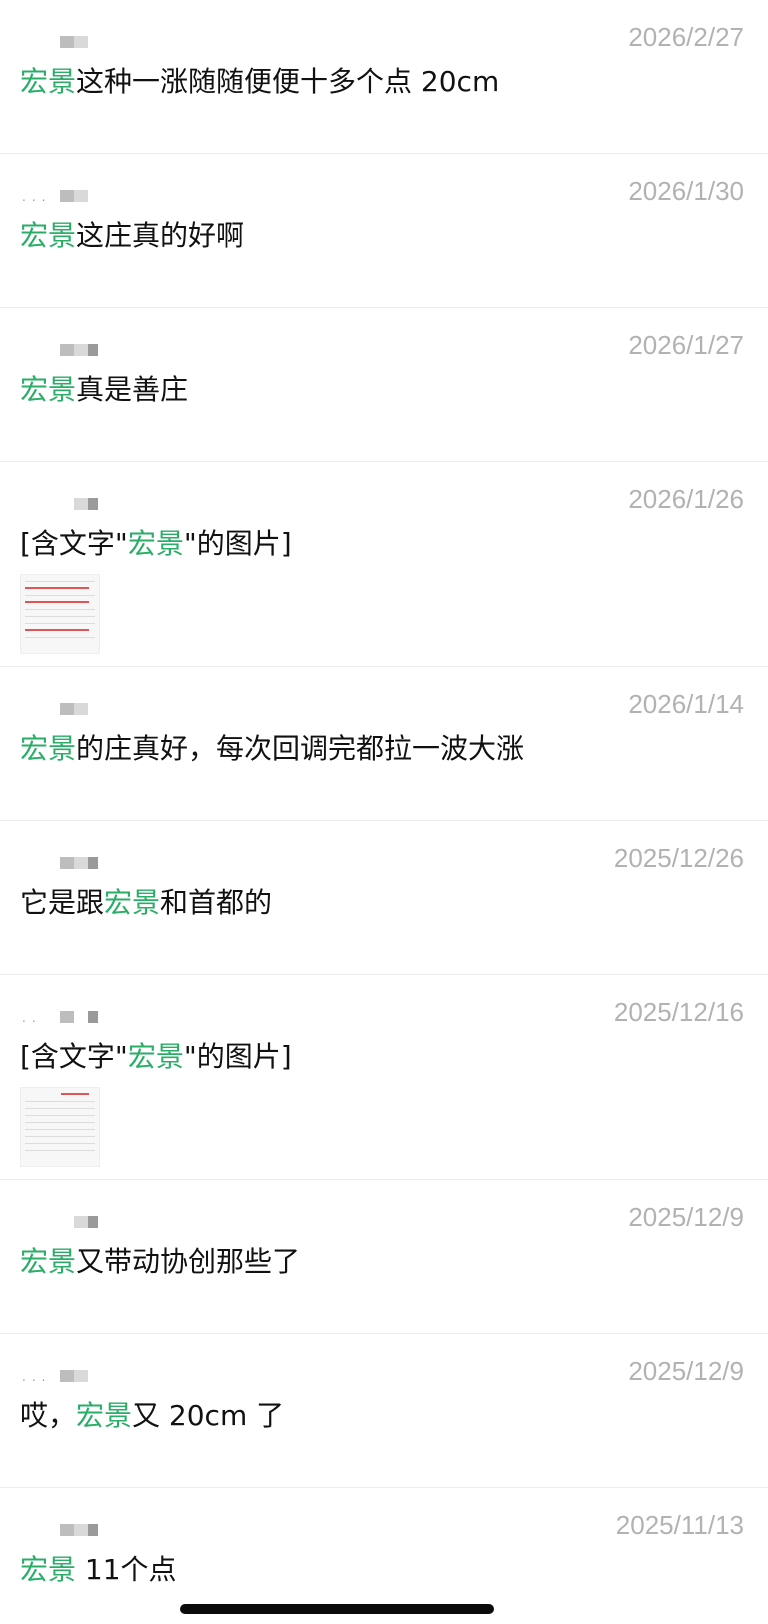 This screenshot has width=768, height=1624. I want to click on message-date: 2026/2/27, so click(686, 37).